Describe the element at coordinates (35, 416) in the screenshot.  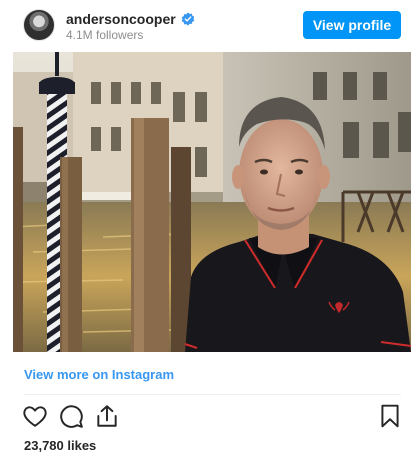
I see `heart-icon` at that location.